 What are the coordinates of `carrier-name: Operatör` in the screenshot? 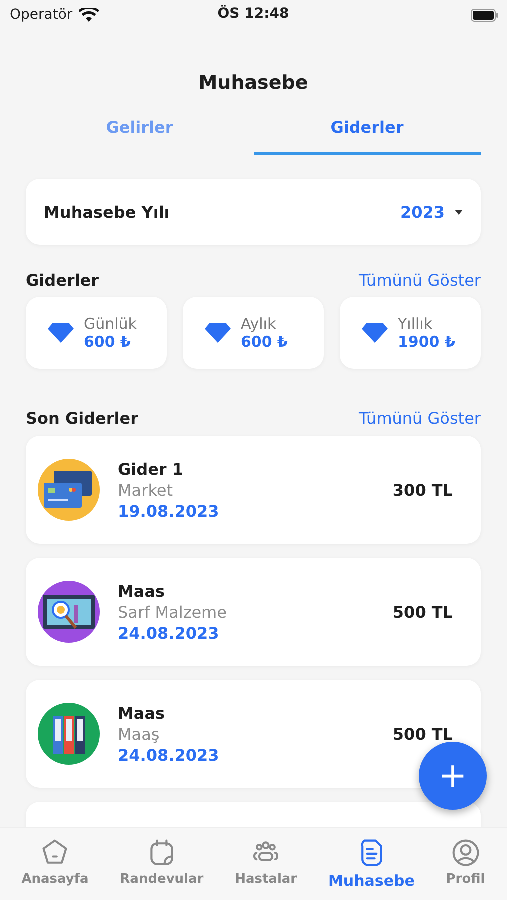 It's located at (41, 15).